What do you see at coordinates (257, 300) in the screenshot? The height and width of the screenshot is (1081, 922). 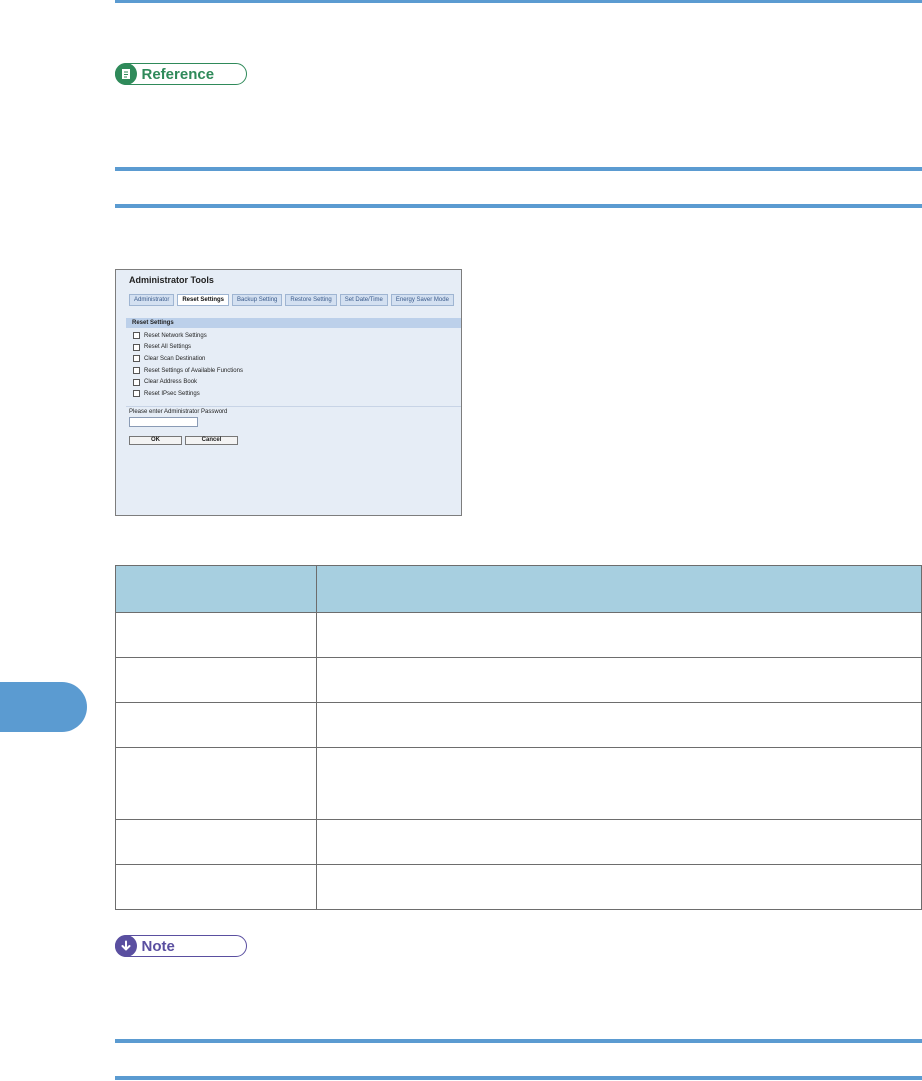 I see `tab-backup-setting: Backup Setting` at bounding box center [257, 300].